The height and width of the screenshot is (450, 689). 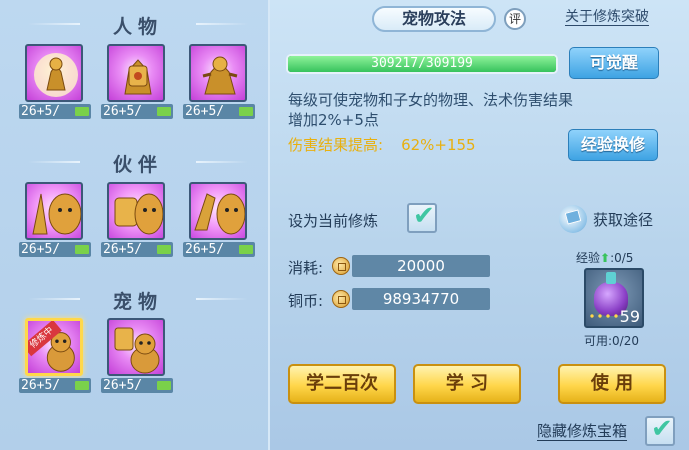 What do you see at coordinates (218, 73) in the screenshot?
I see `gold-warrior-icon` at bounding box center [218, 73].